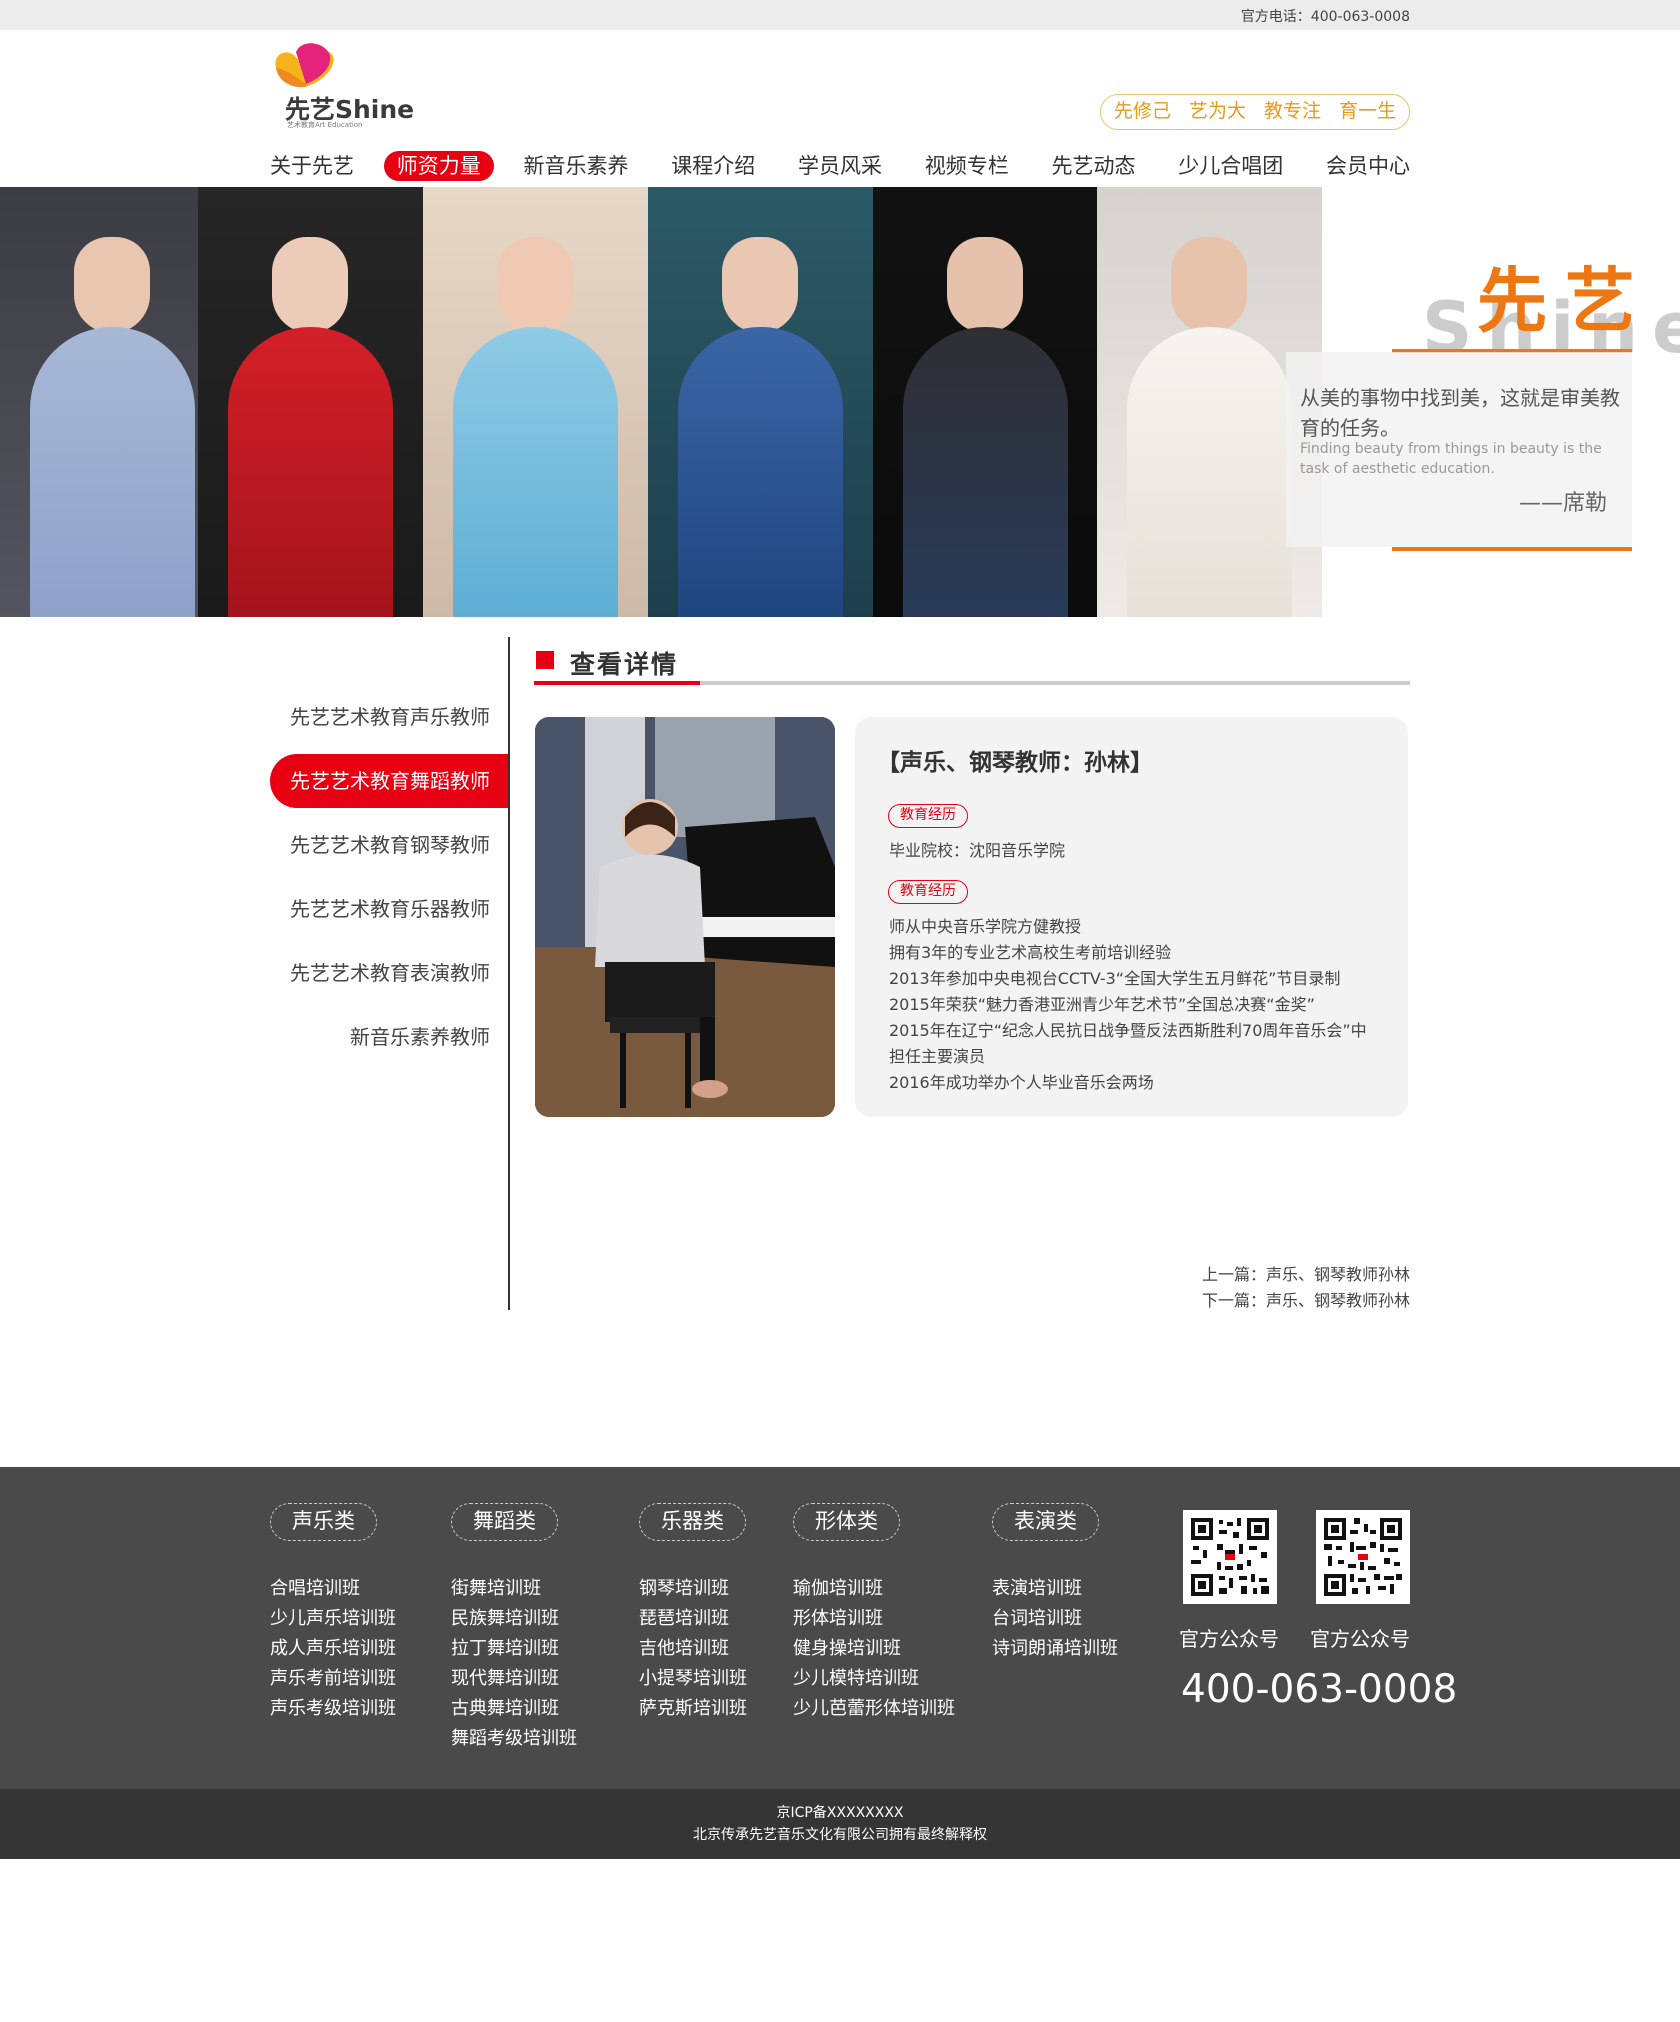 The image size is (1680, 2022). What do you see at coordinates (389, 845) in the screenshot?
I see `sidebar-item-piano: 先艺艺术教育钢琴教师` at bounding box center [389, 845].